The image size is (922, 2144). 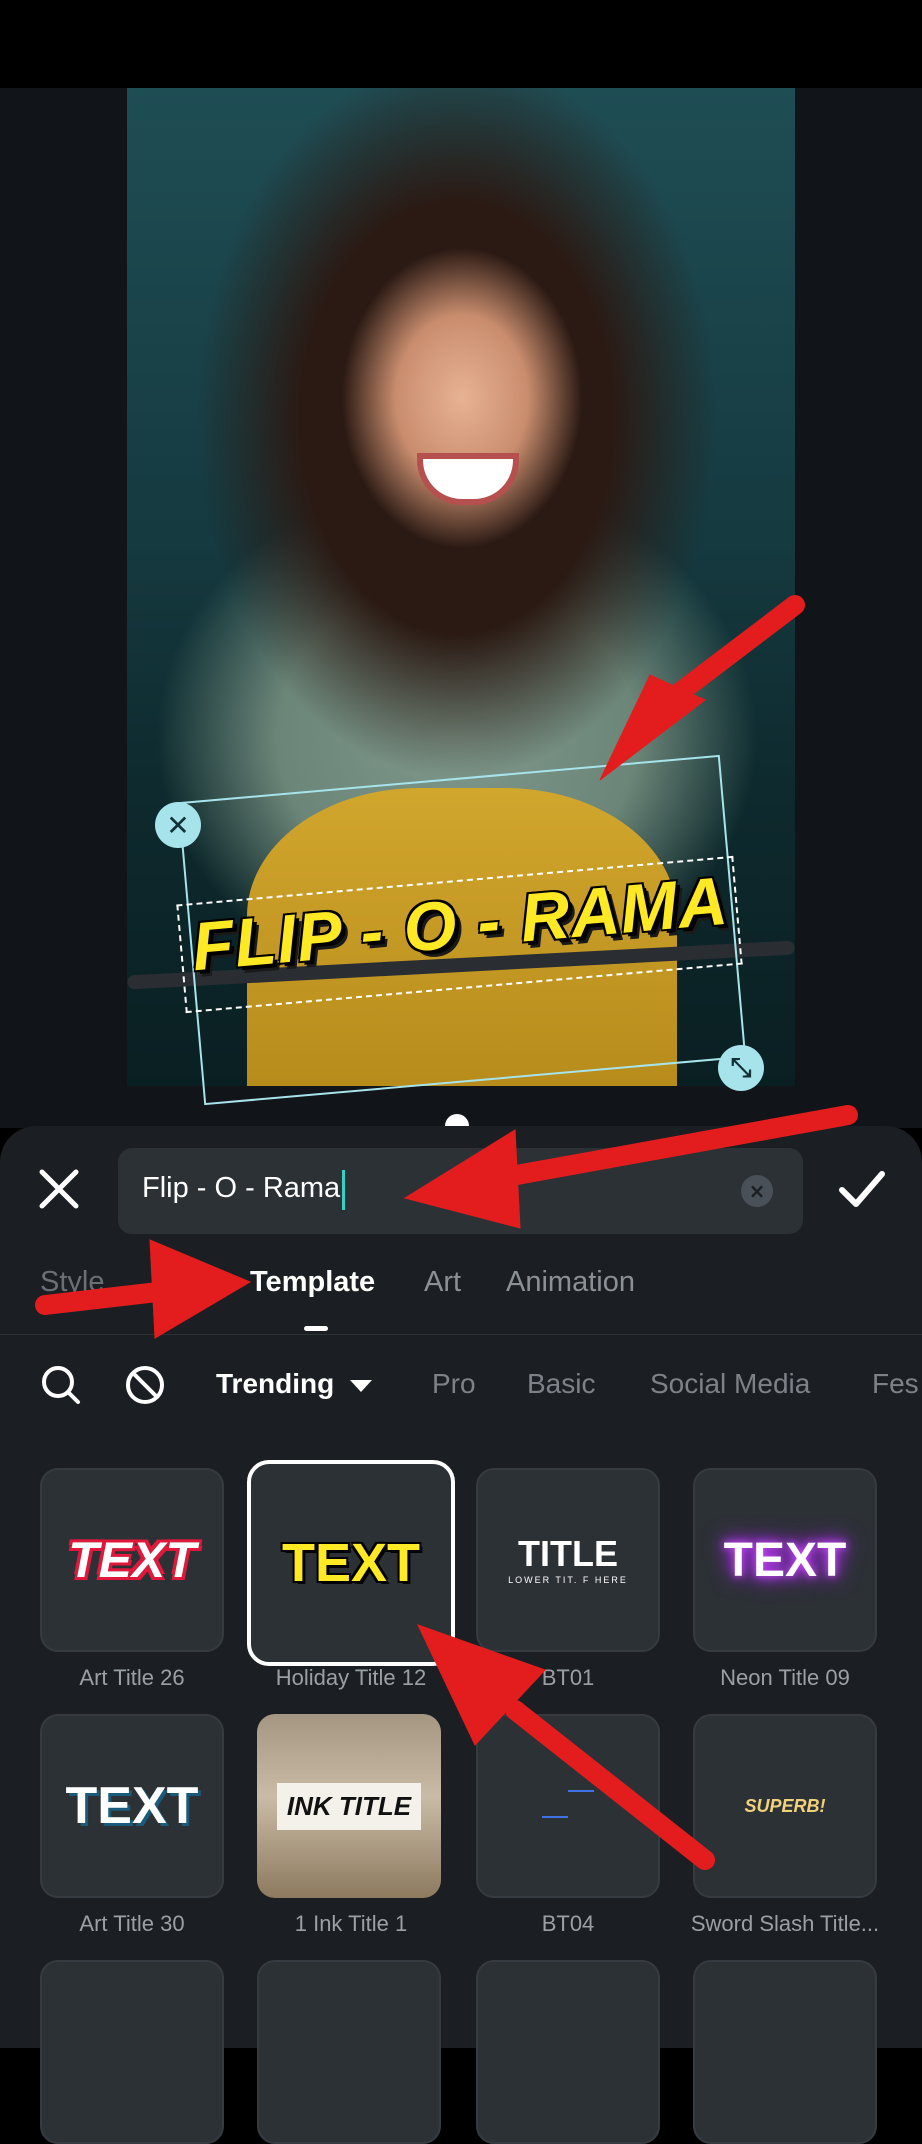 I want to click on template-label: Holiday Title 12, so click(x=351, y=1677).